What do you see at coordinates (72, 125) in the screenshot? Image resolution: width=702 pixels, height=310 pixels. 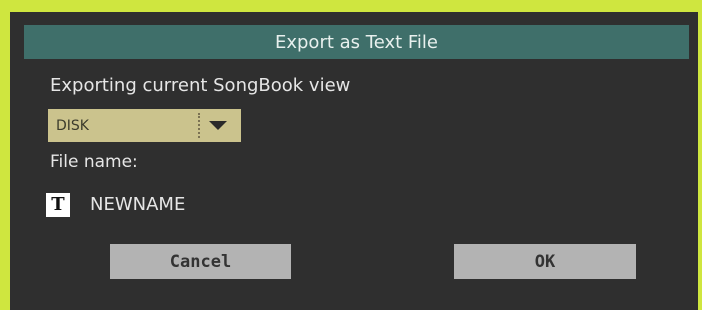 I see `destination-value: DISK` at bounding box center [72, 125].